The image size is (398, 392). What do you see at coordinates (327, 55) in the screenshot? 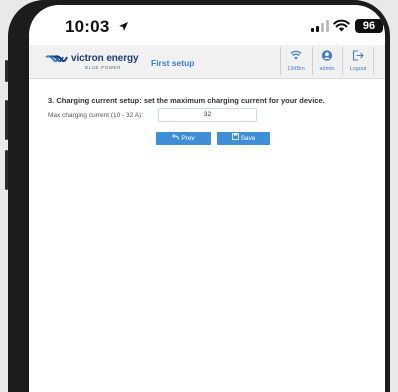
I see `user-icon` at bounding box center [327, 55].